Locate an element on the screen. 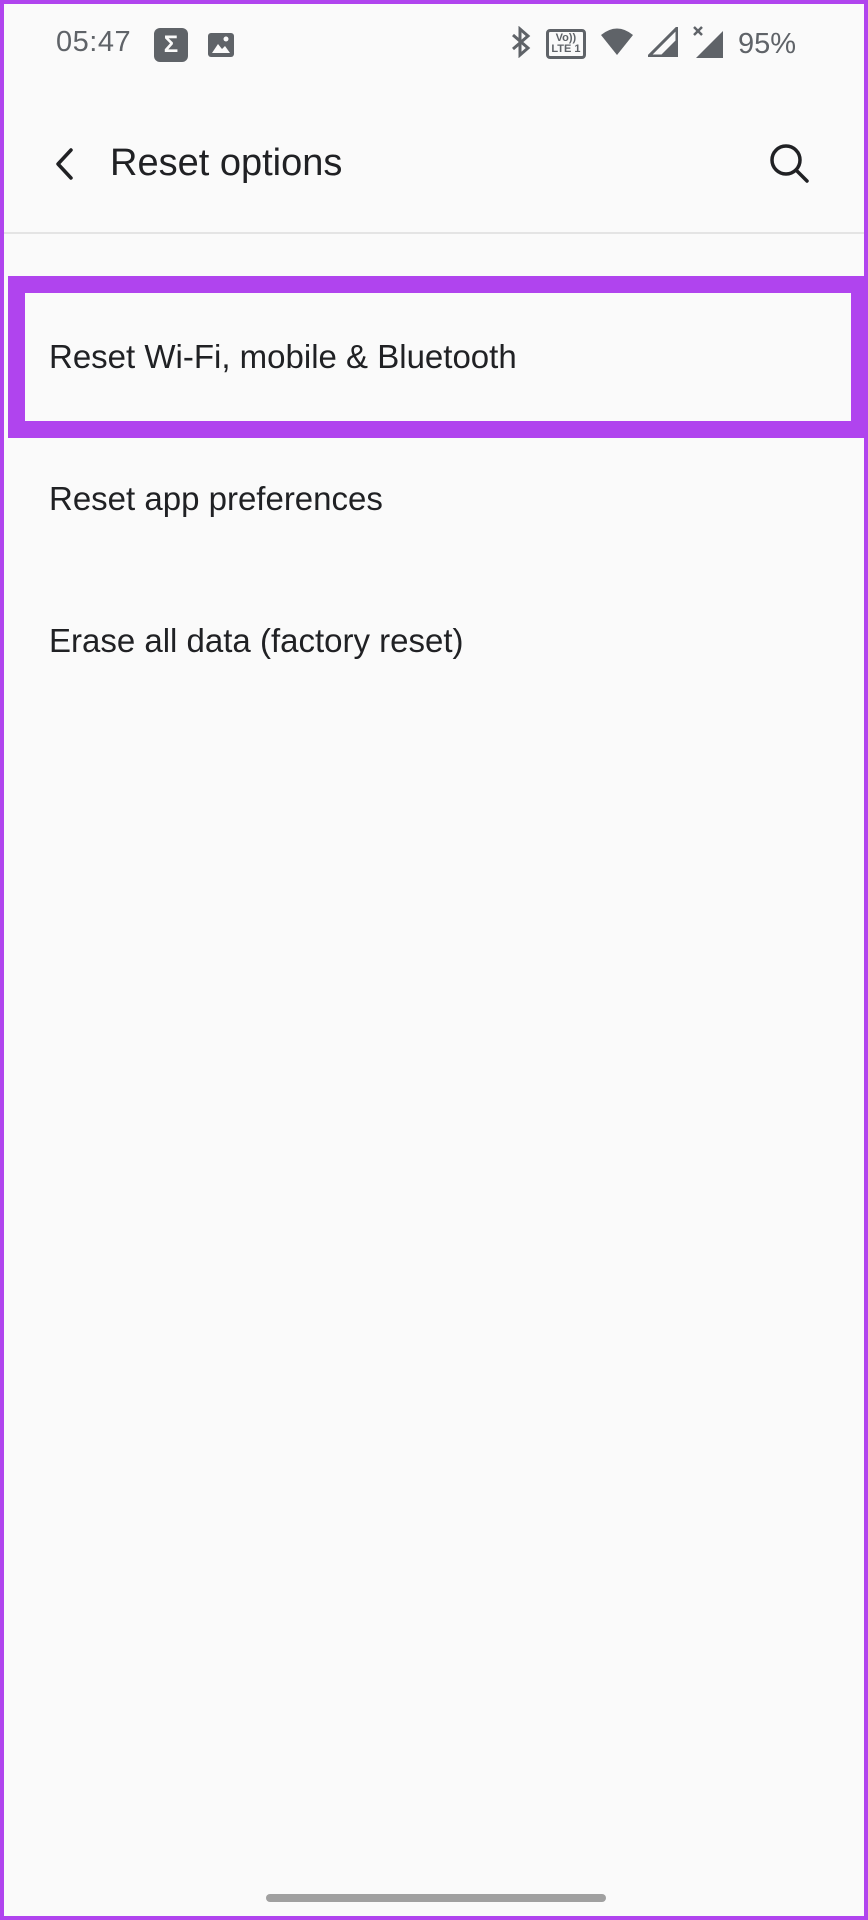 This screenshot has width=868, height=1920. option-reset-app-preferences: Reset app preferences is located at coordinates (434, 499).